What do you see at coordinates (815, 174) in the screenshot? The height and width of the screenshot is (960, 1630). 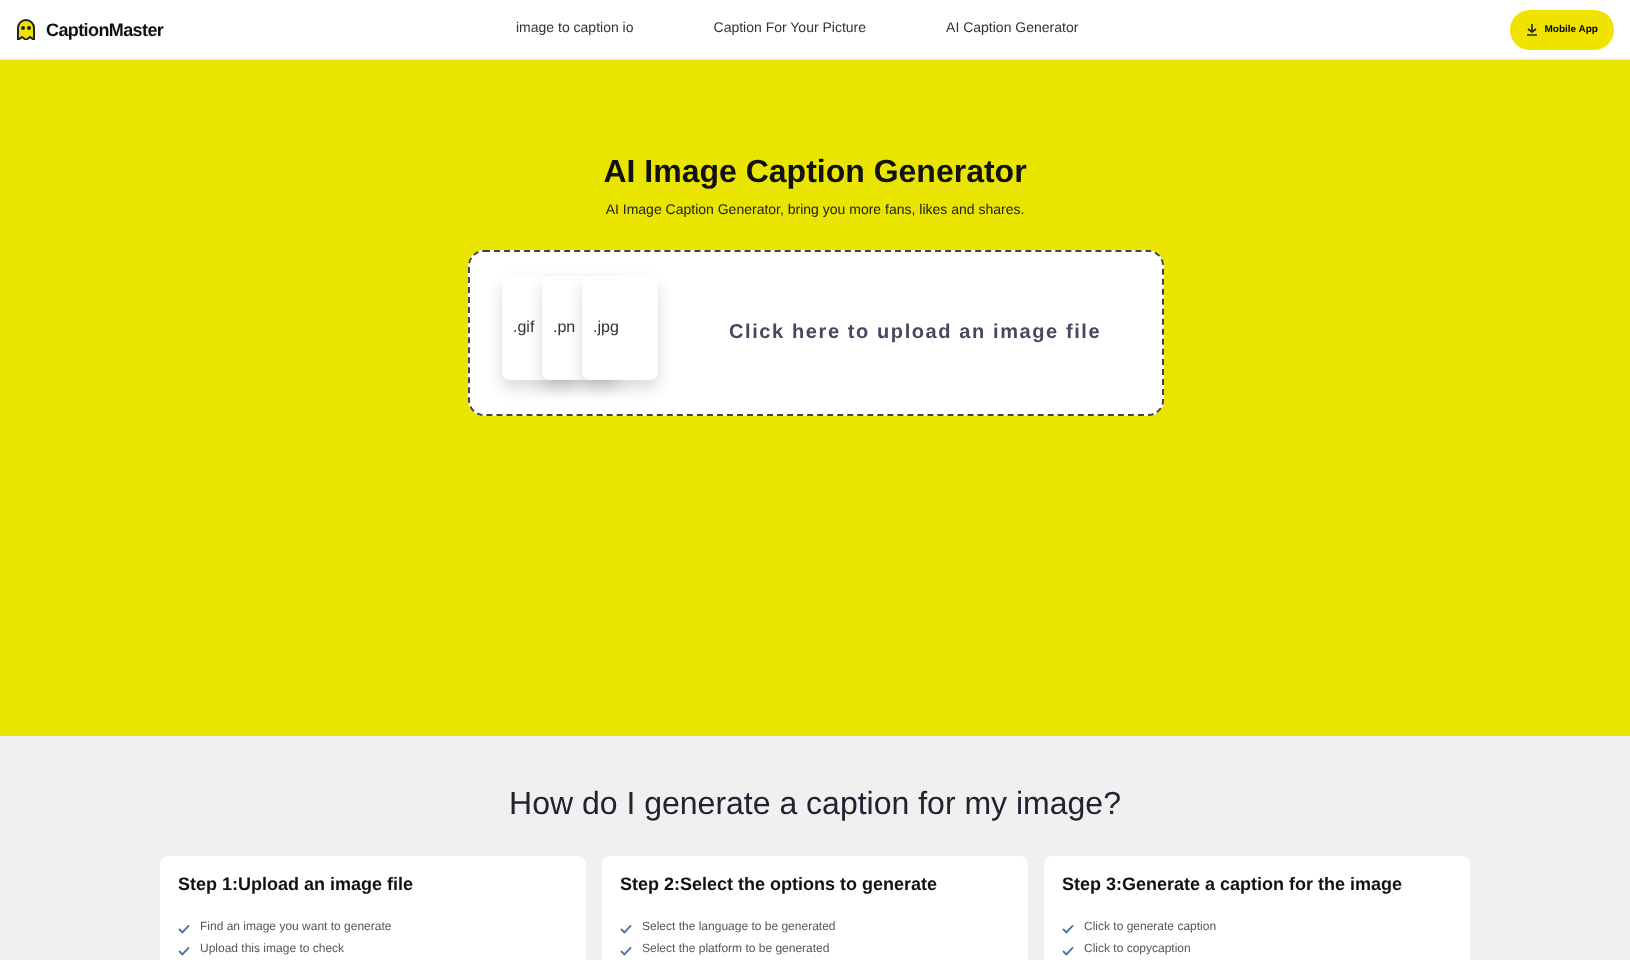 I see `page-title: AI Image Caption Generator` at bounding box center [815, 174].